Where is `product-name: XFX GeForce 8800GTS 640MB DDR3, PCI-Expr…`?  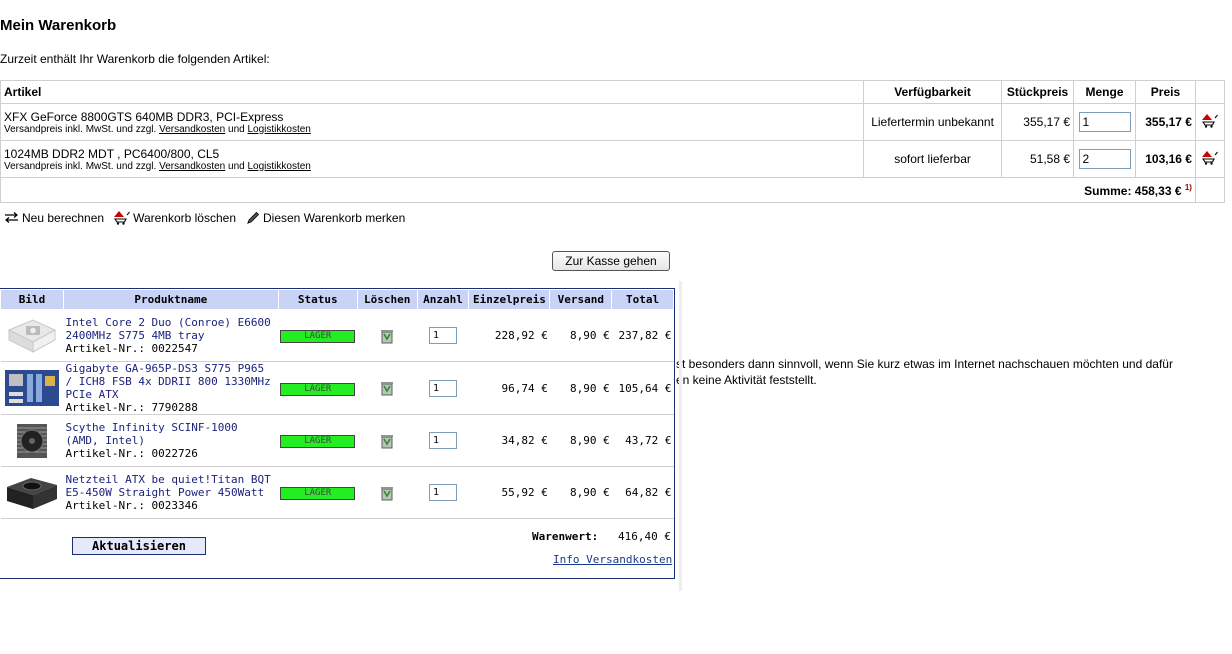 product-name: XFX GeForce 8800GTS 640MB DDR3, PCI-Expr… is located at coordinates (144, 116).